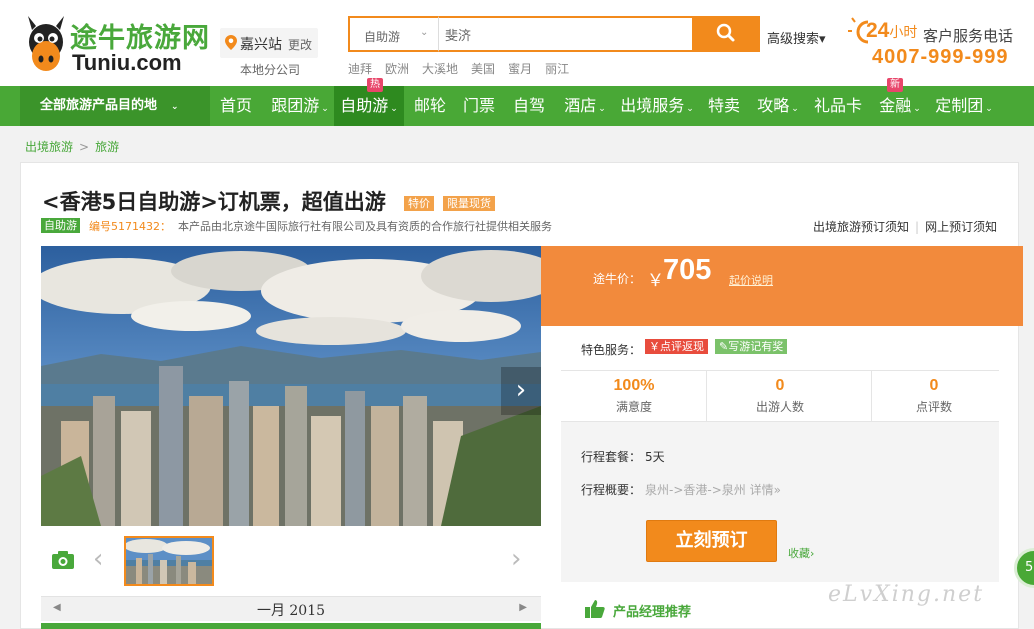 This screenshot has width=1034, height=629. I want to click on departure-calendar: ◀ 一月 2015 ▶, so click(291, 608).